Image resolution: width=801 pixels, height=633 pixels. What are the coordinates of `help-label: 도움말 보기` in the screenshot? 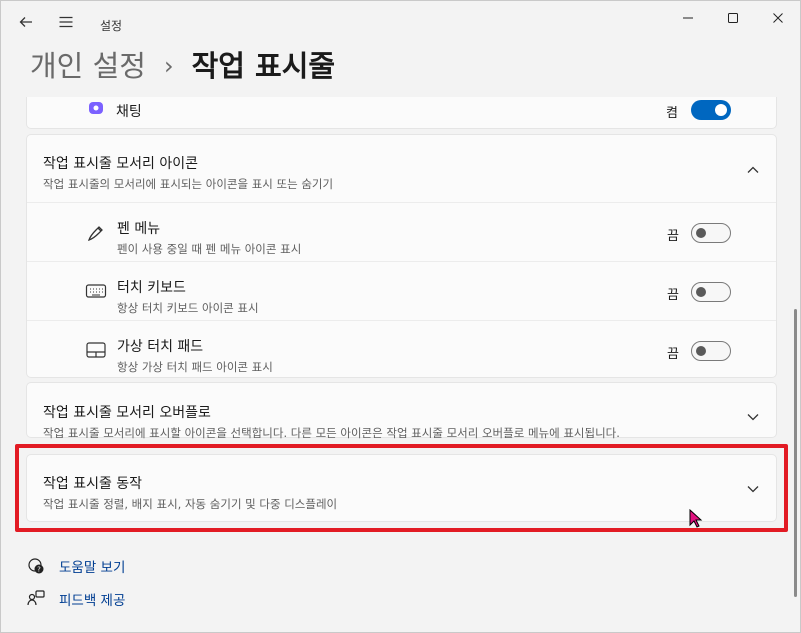 It's located at (92, 568).